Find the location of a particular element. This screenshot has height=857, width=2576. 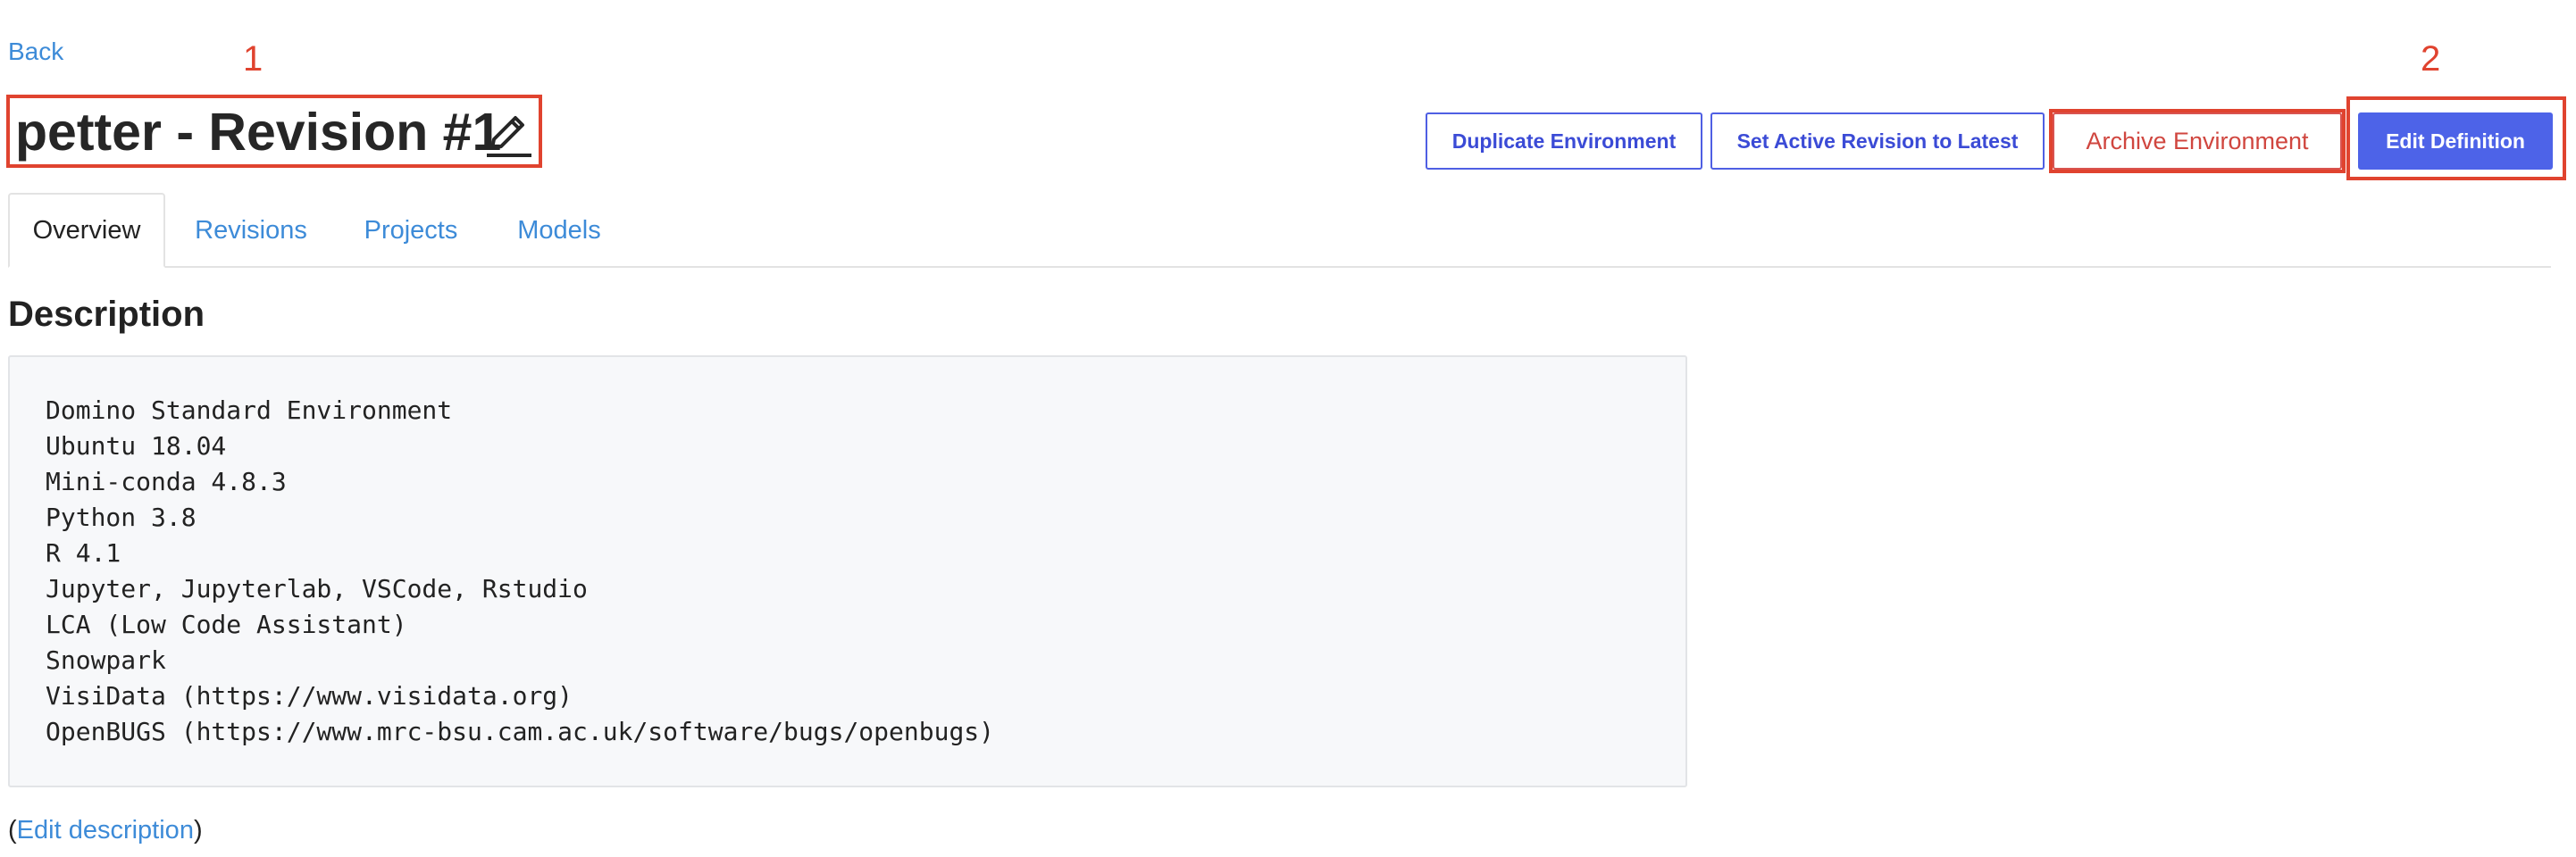

edit-description-link: Edit description is located at coordinates (106, 830).